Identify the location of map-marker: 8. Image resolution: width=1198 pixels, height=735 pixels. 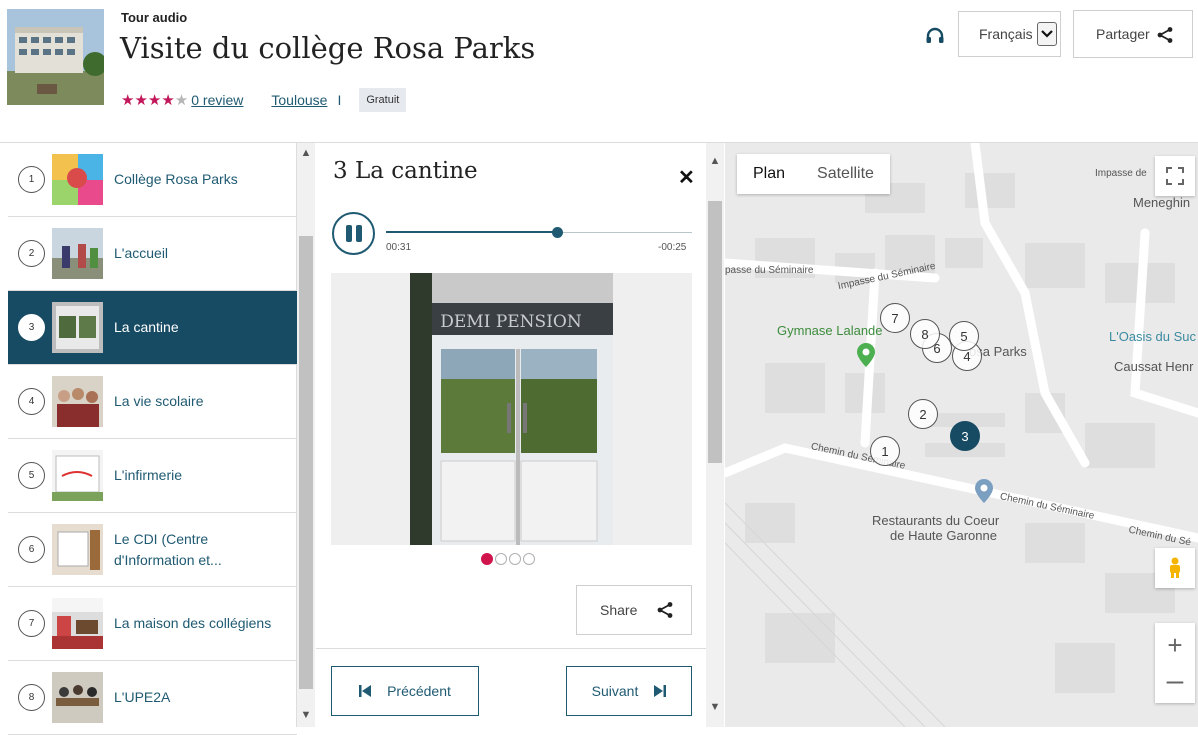
(925, 334).